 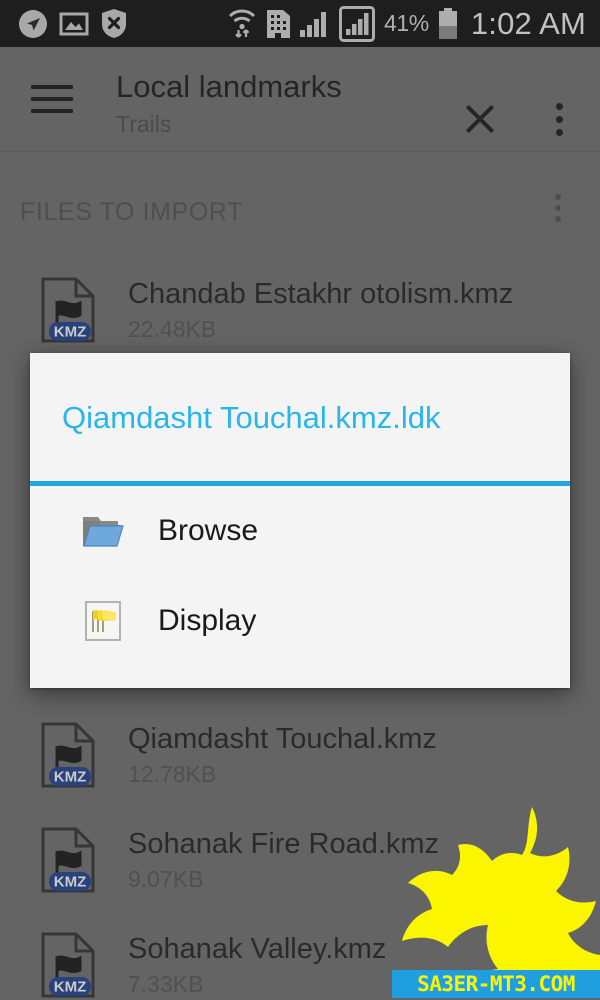 What do you see at coordinates (300, 204) in the screenshot?
I see `section-header-files-to-import: FILES TO IMPORT` at bounding box center [300, 204].